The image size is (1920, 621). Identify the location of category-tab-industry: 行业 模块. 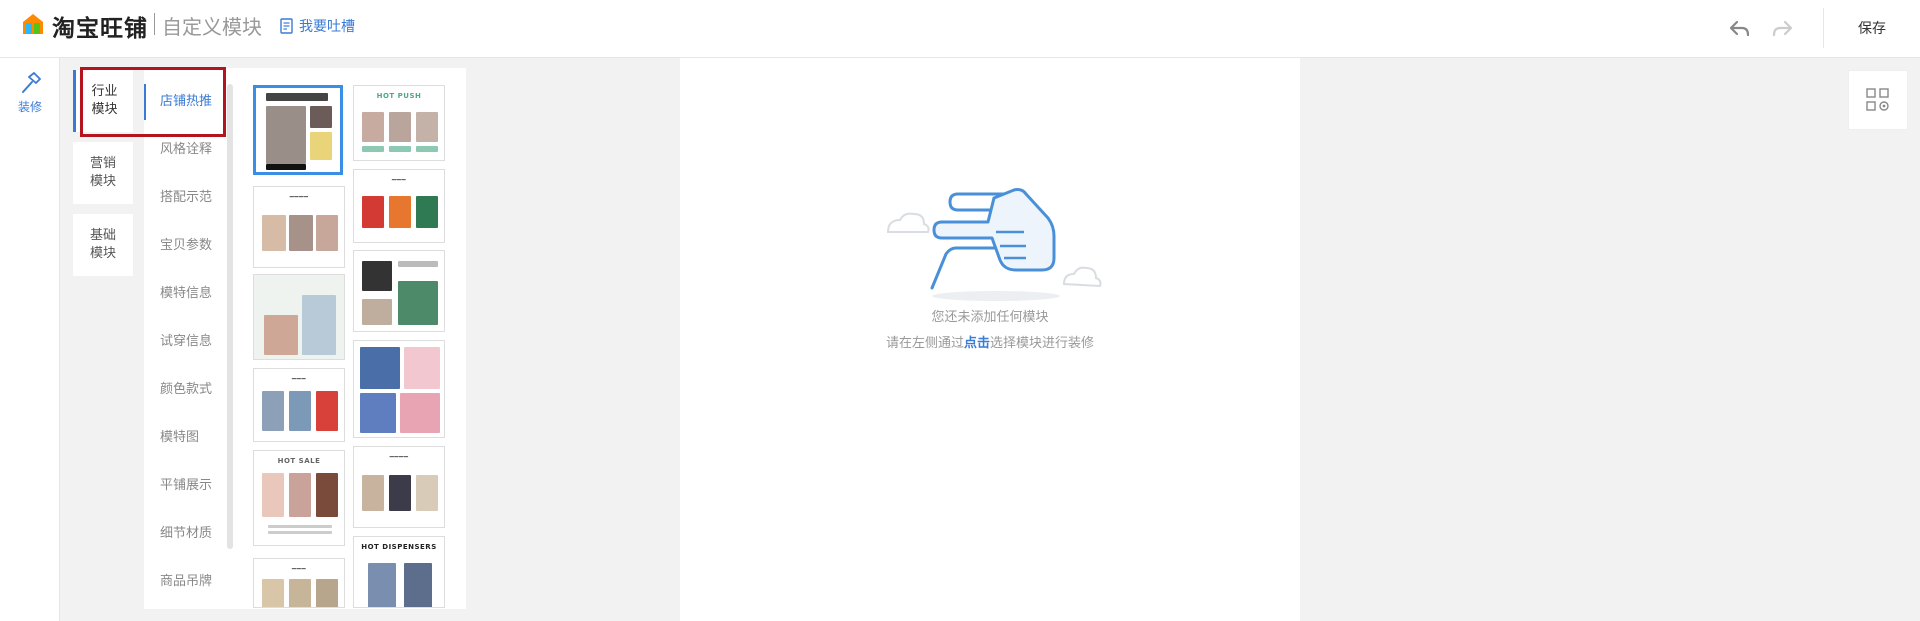
(103, 101).